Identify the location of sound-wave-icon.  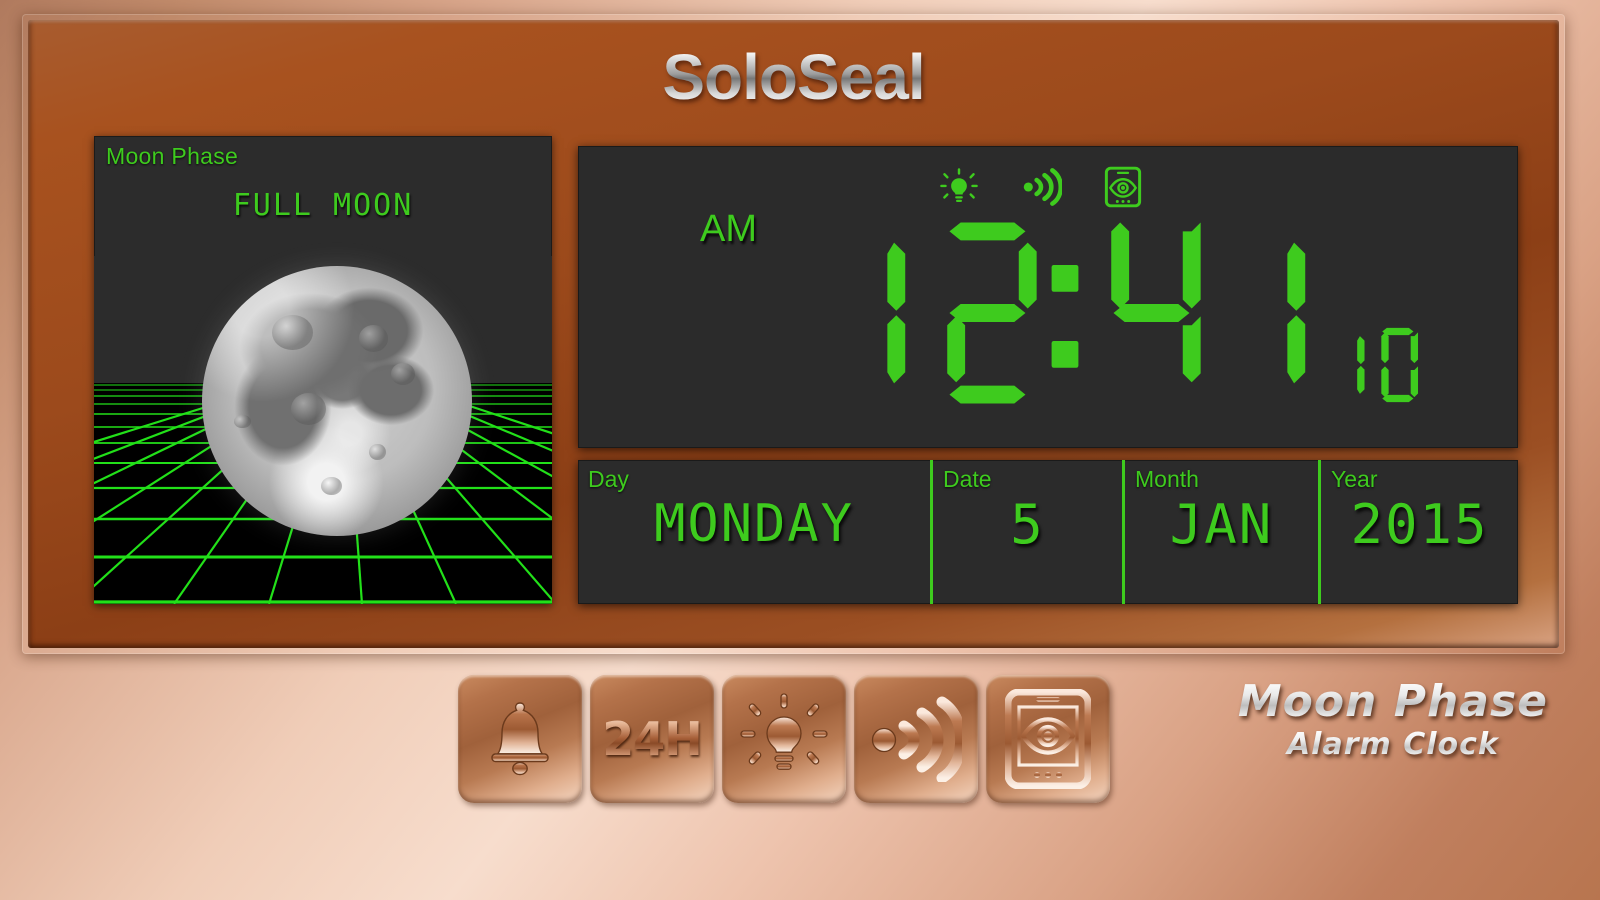
(916, 739).